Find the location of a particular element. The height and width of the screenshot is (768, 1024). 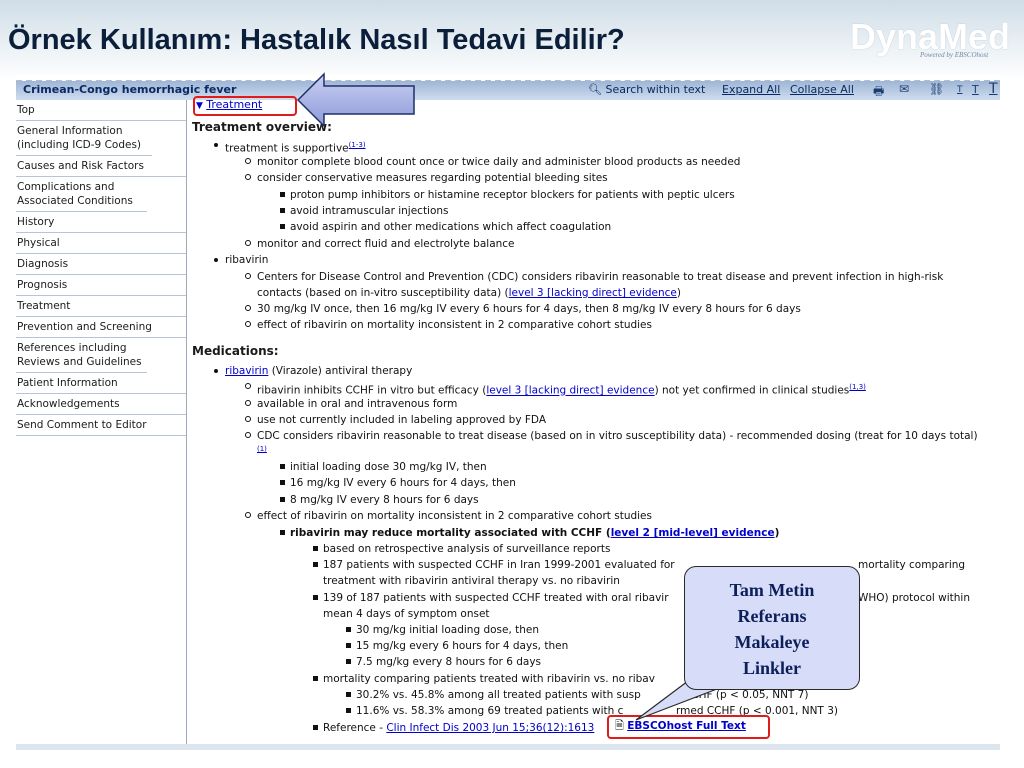

callout-line: Makaleye is located at coordinates (772, 642).